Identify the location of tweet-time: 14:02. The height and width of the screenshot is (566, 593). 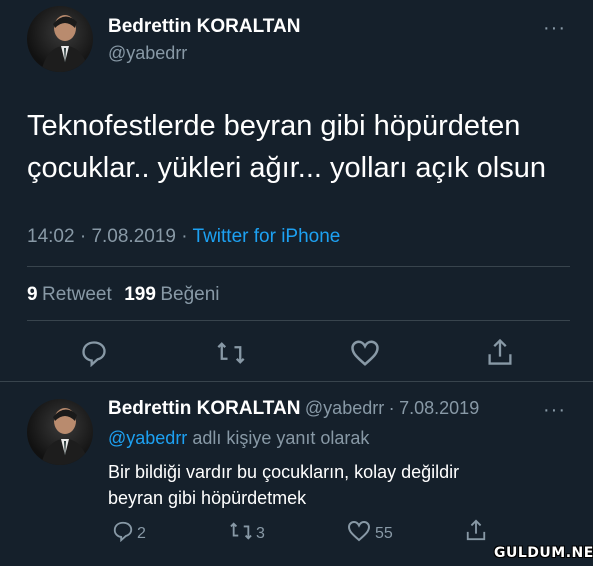
(51, 236).